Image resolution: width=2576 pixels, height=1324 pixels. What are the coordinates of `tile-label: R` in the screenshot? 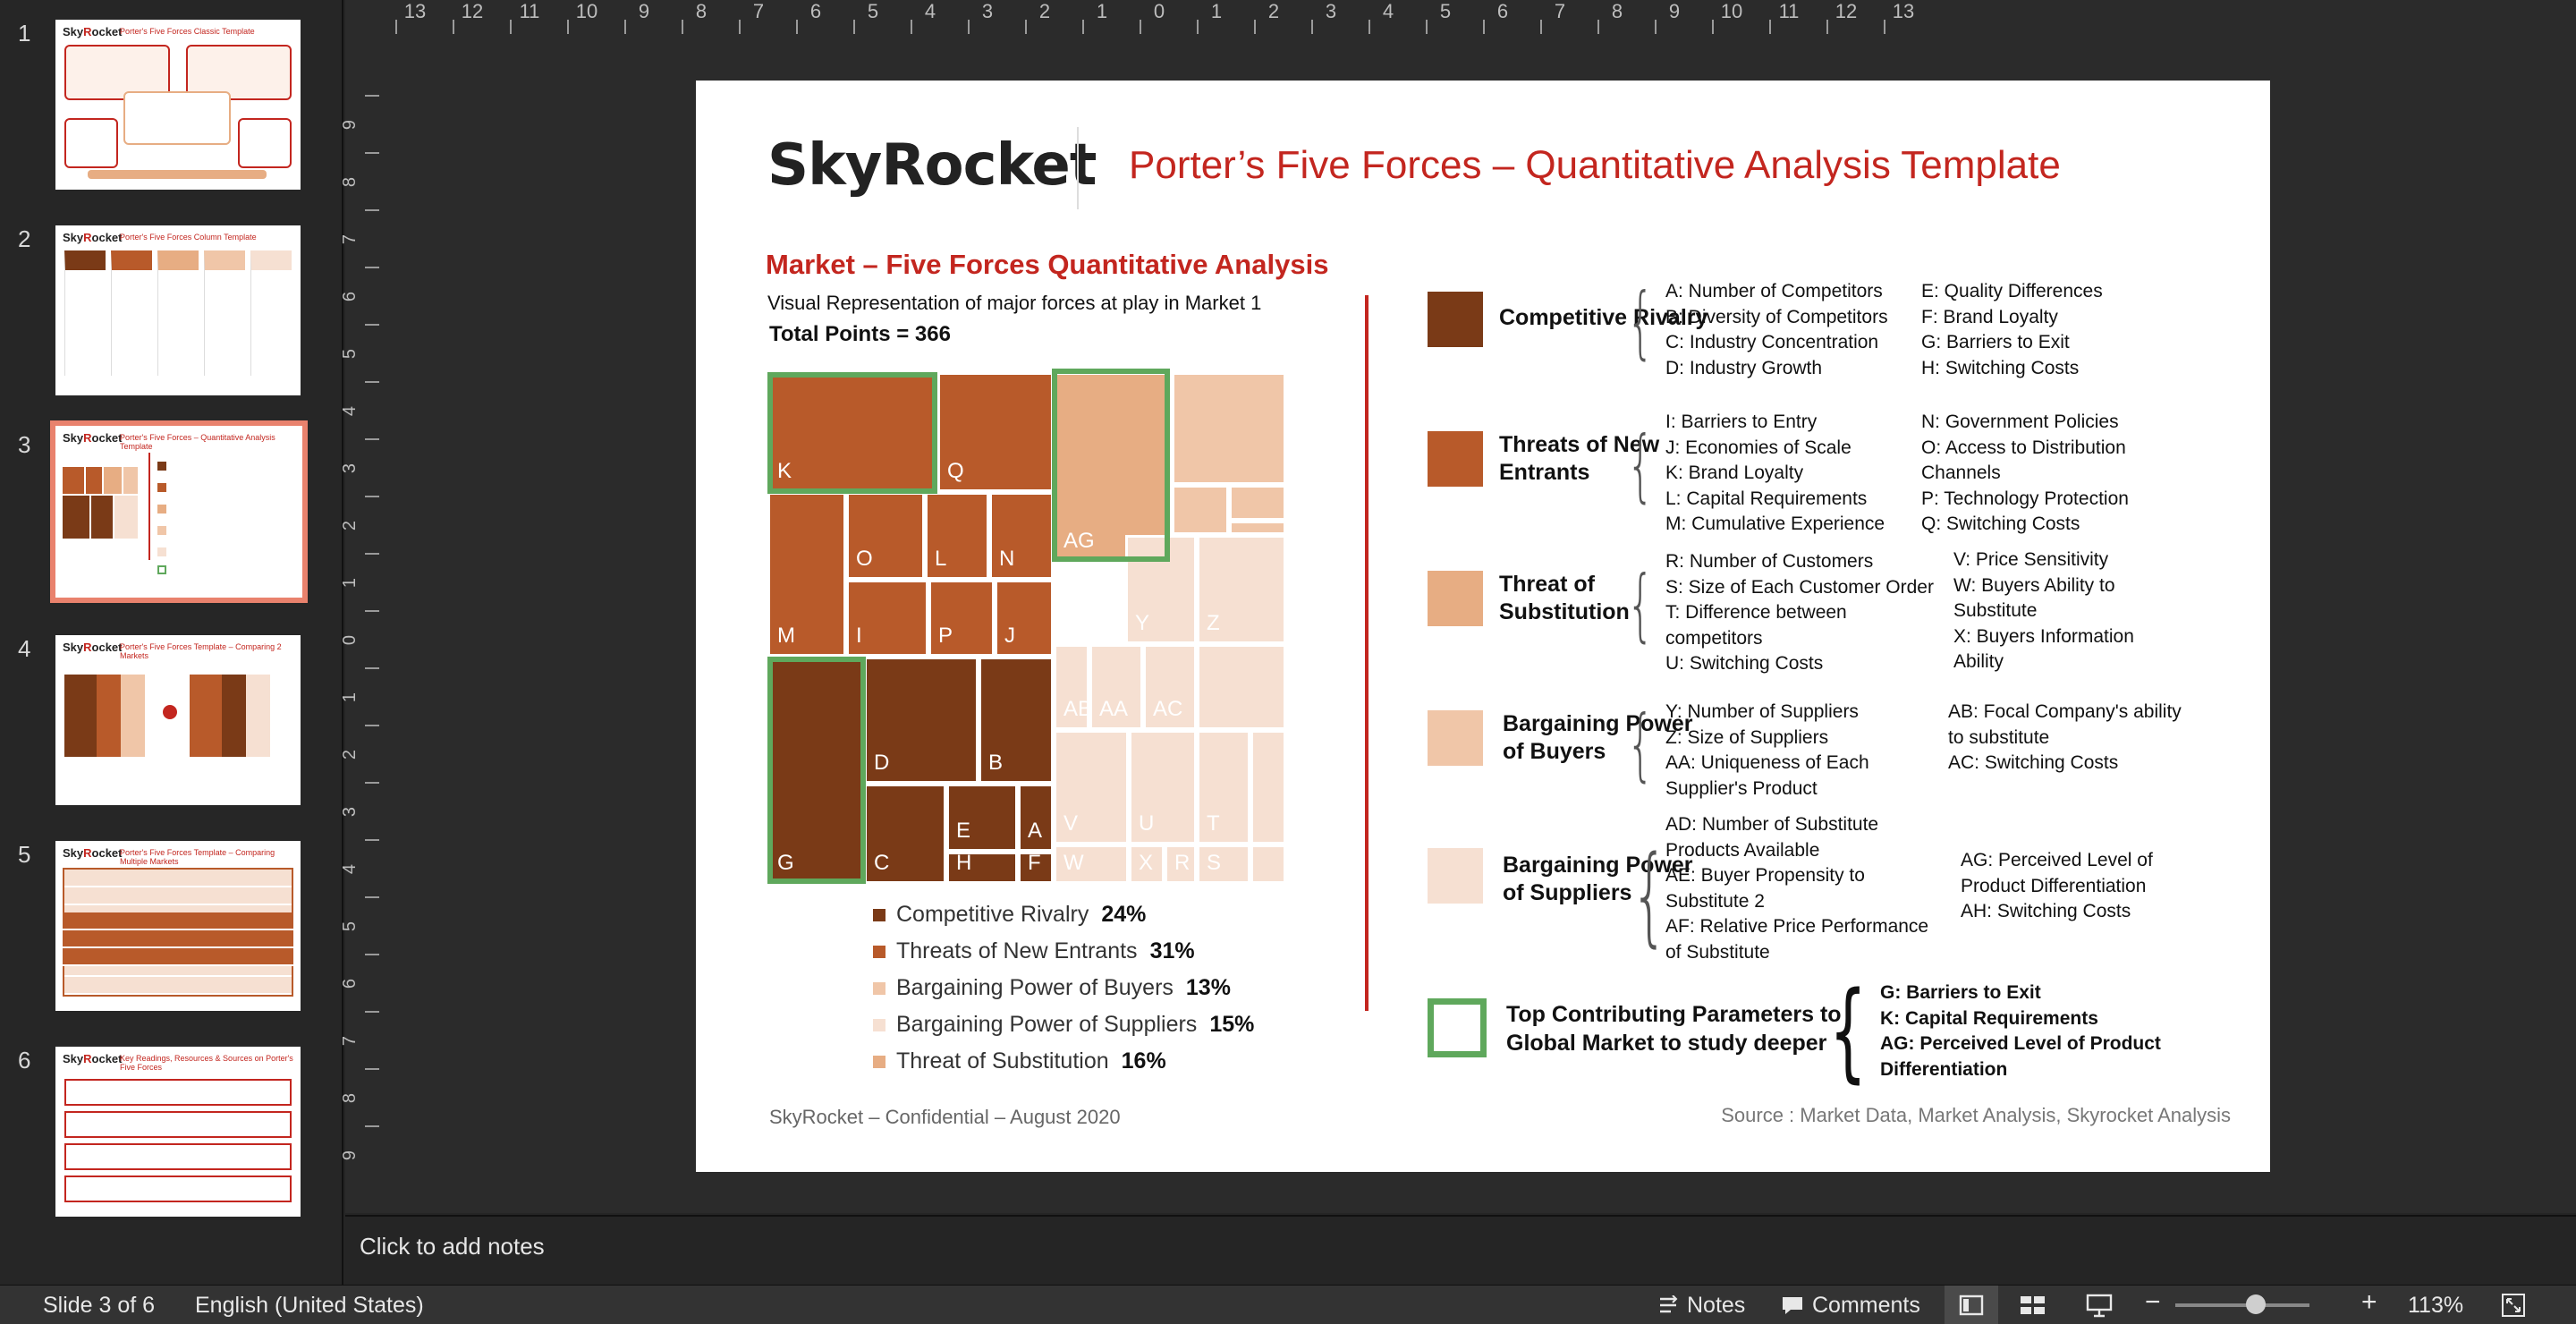 It's located at (1182, 863).